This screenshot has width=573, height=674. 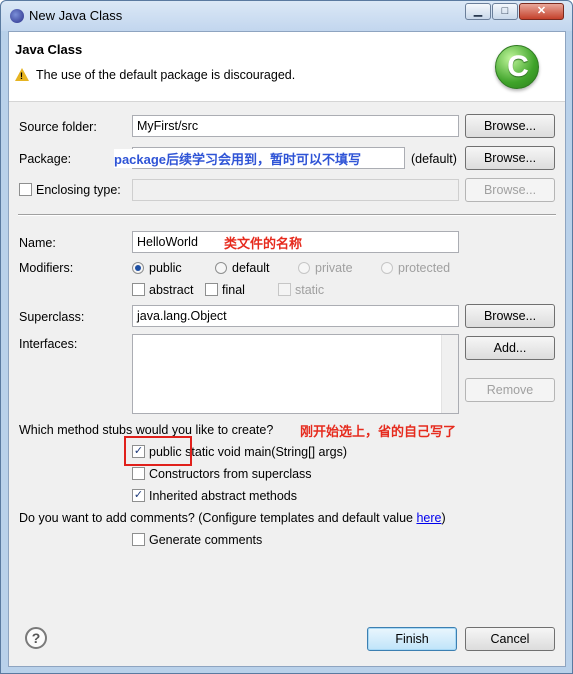 I want to click on constructors-checkbox, so click(x=138, y=473).